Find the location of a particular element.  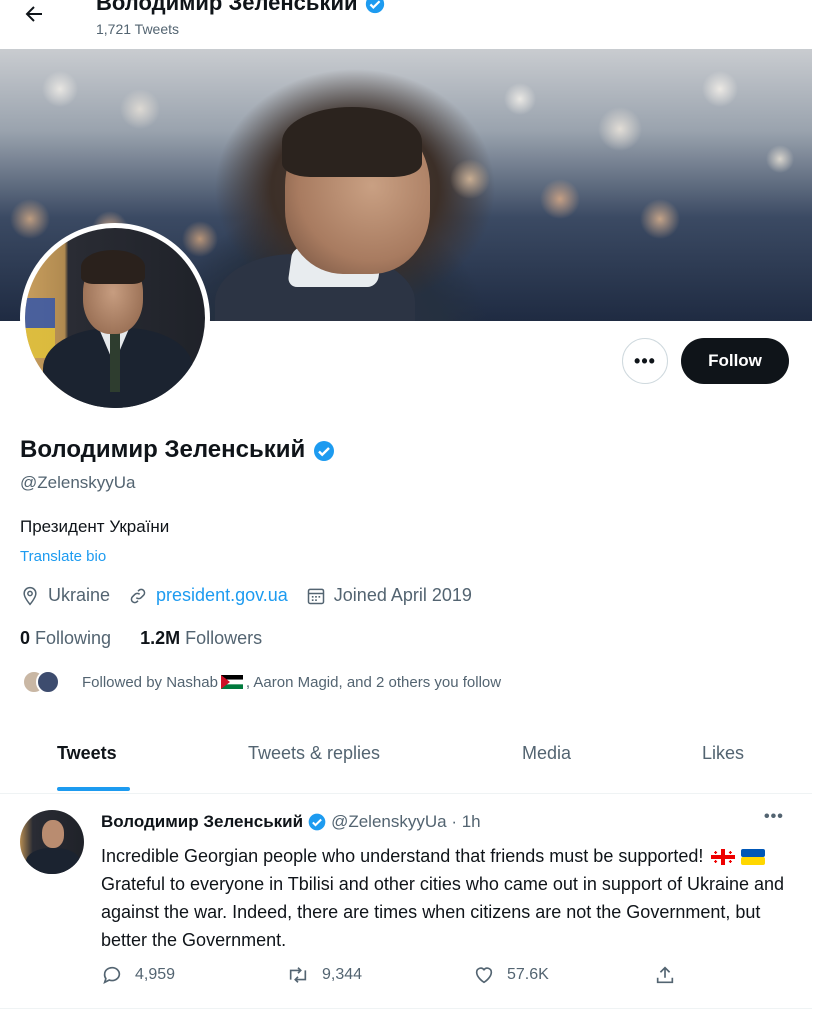

profile-bio: Президент України is located at coordinates (95, 526).